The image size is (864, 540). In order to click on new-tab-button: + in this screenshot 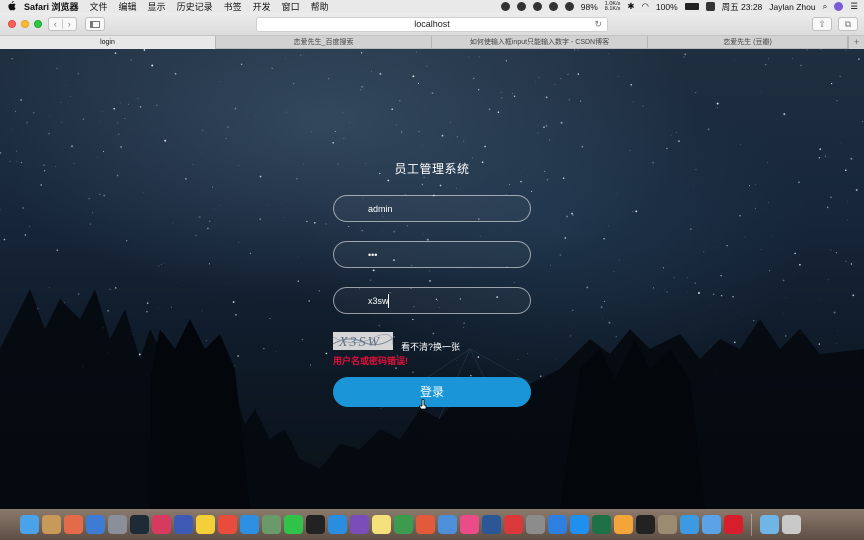, I will do `click(856, 42)`.